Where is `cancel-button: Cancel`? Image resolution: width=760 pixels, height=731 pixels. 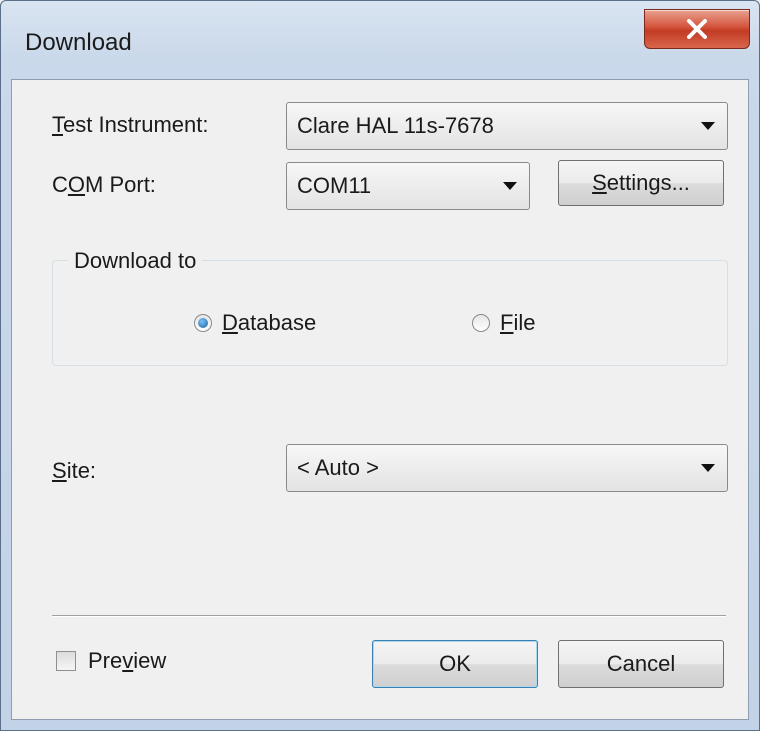 cancel-button: Cancel is located at coordinates (641, 664).